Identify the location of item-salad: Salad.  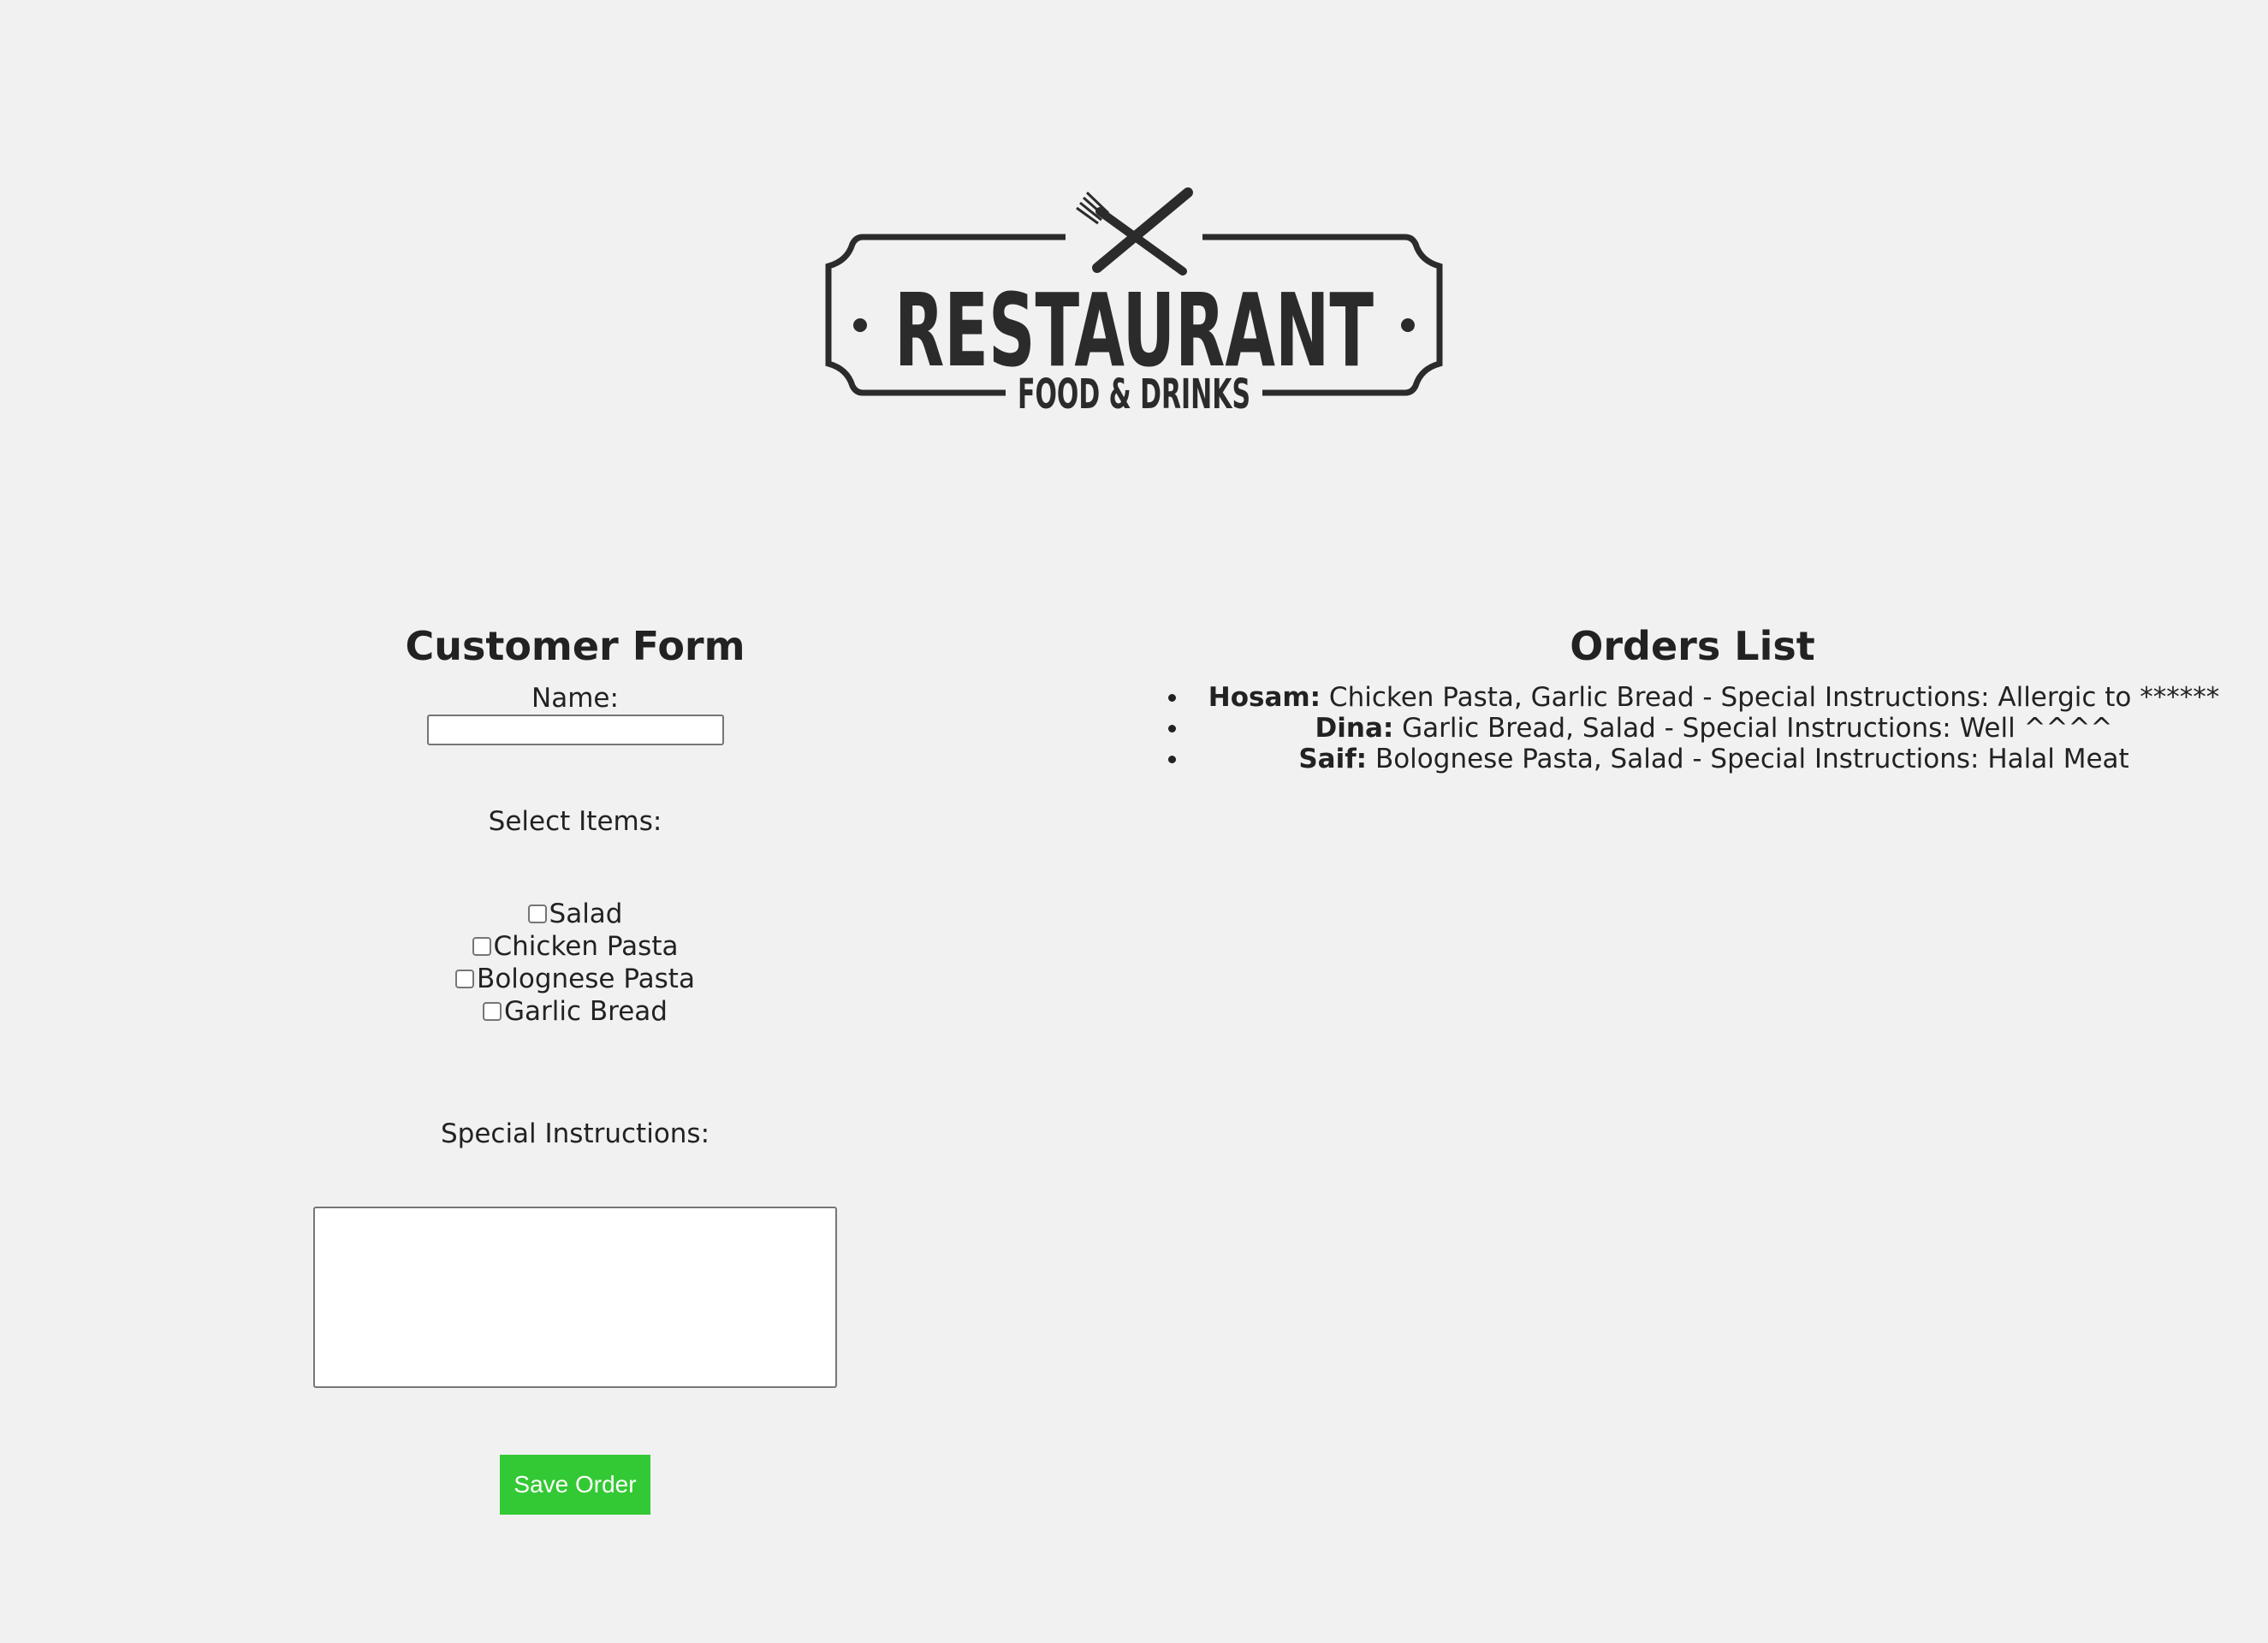
(575, 914).